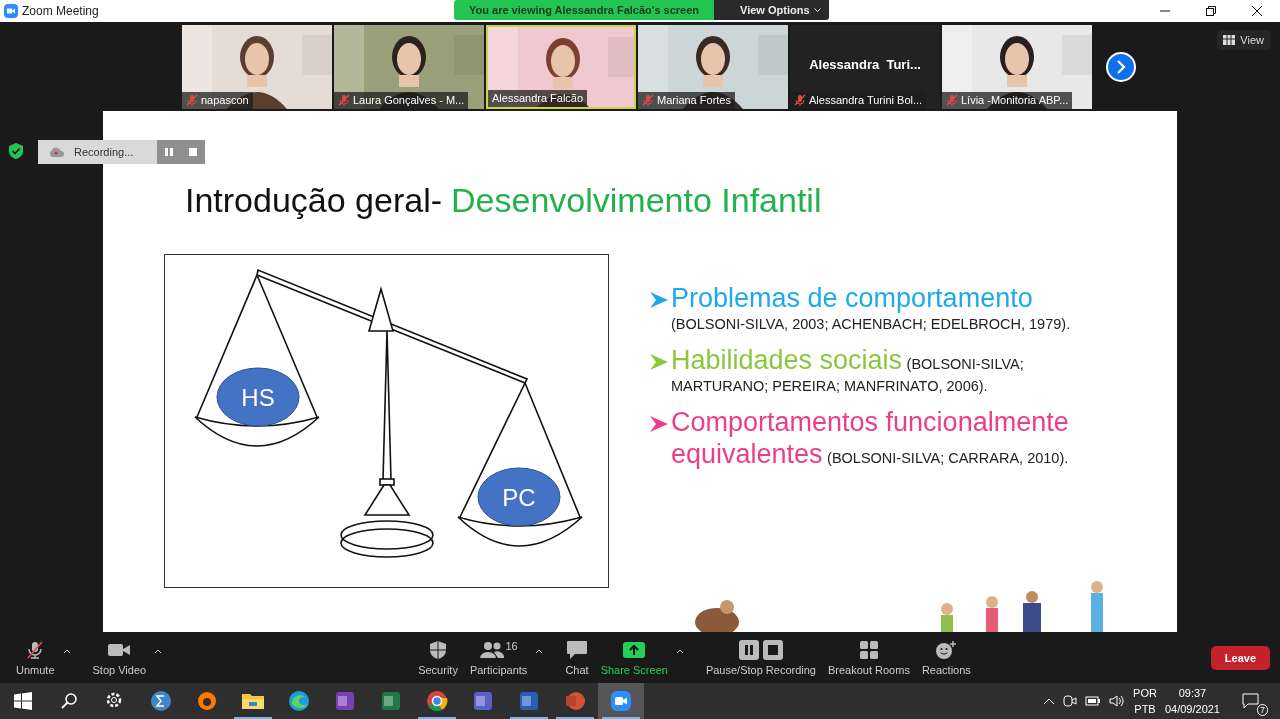 This screenshot has height=719, width=1280. Describe the element at coordinates (538, 98) in the screenshot. I see `participant-name: Alessandra Falcão` at that location.